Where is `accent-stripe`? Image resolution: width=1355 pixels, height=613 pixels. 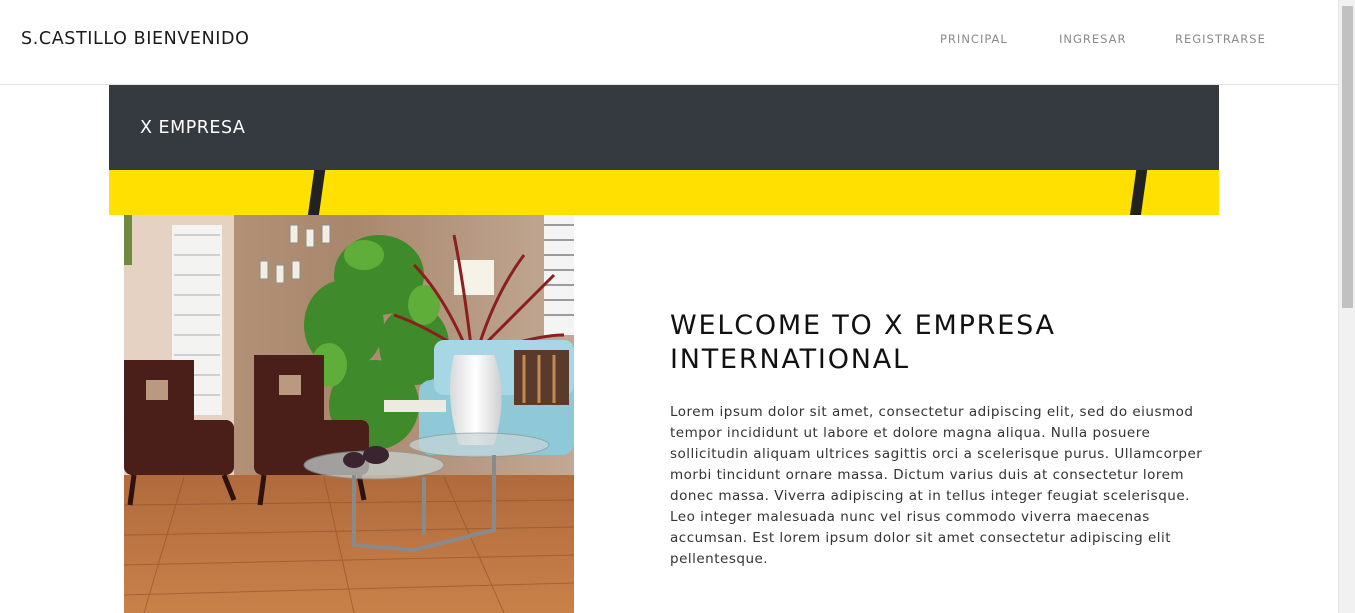
accent-stripe is located at coordinates (664, 192).